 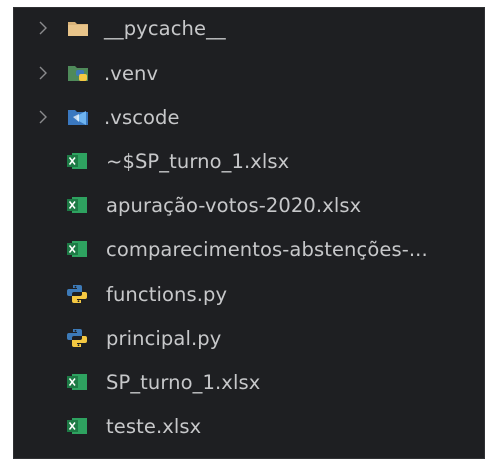 I want to click on tree-item-label: .vscode, so click(x=142, y=117).